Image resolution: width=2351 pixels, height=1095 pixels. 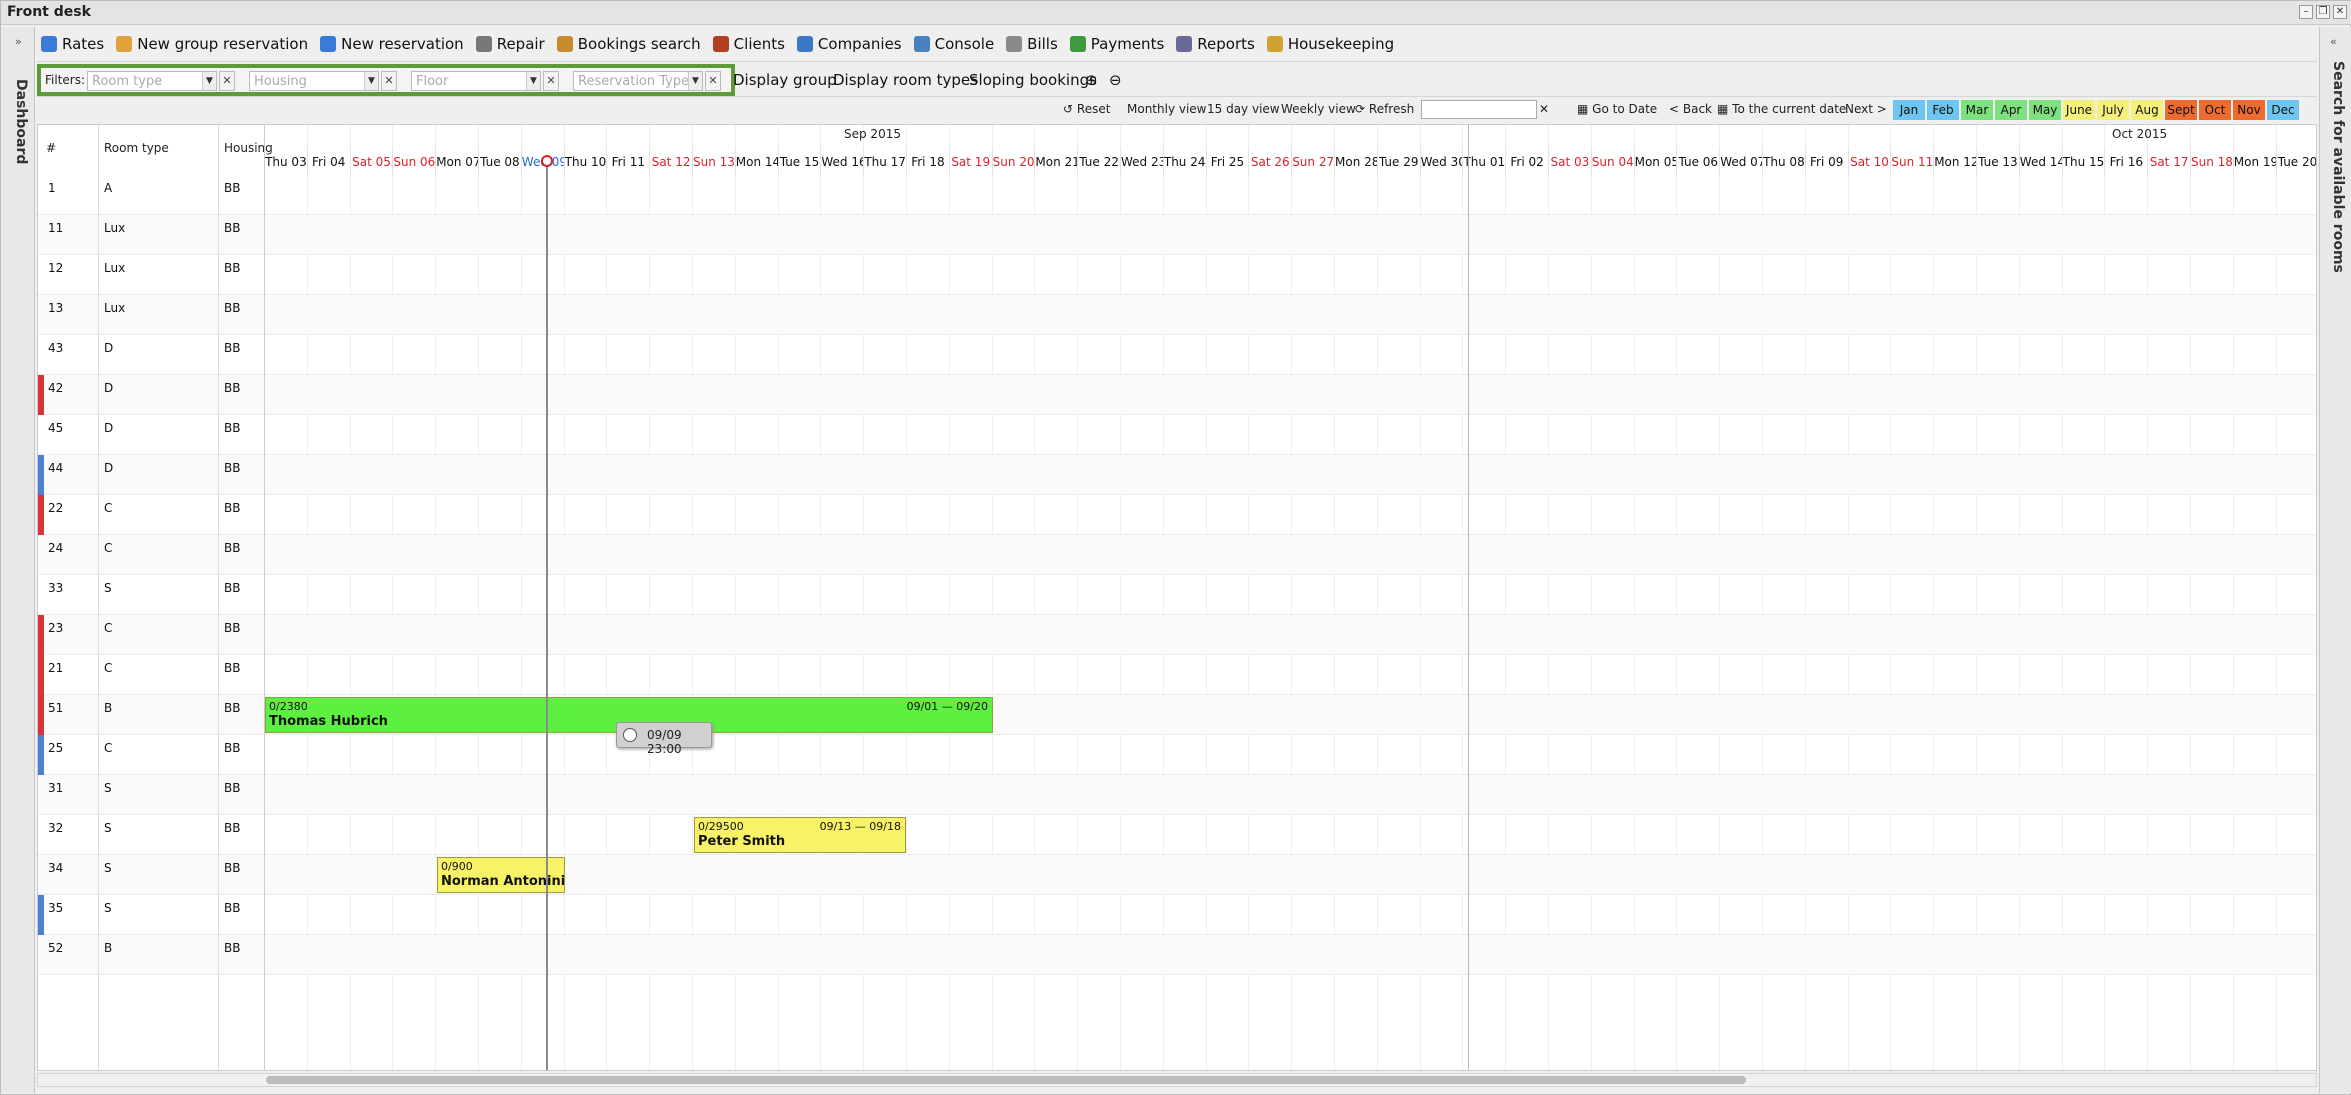 What do you see at coordinates (1141, 162) in the screenshot?
I see `day-header: Wed 23` at bounding box center [1141, 162].